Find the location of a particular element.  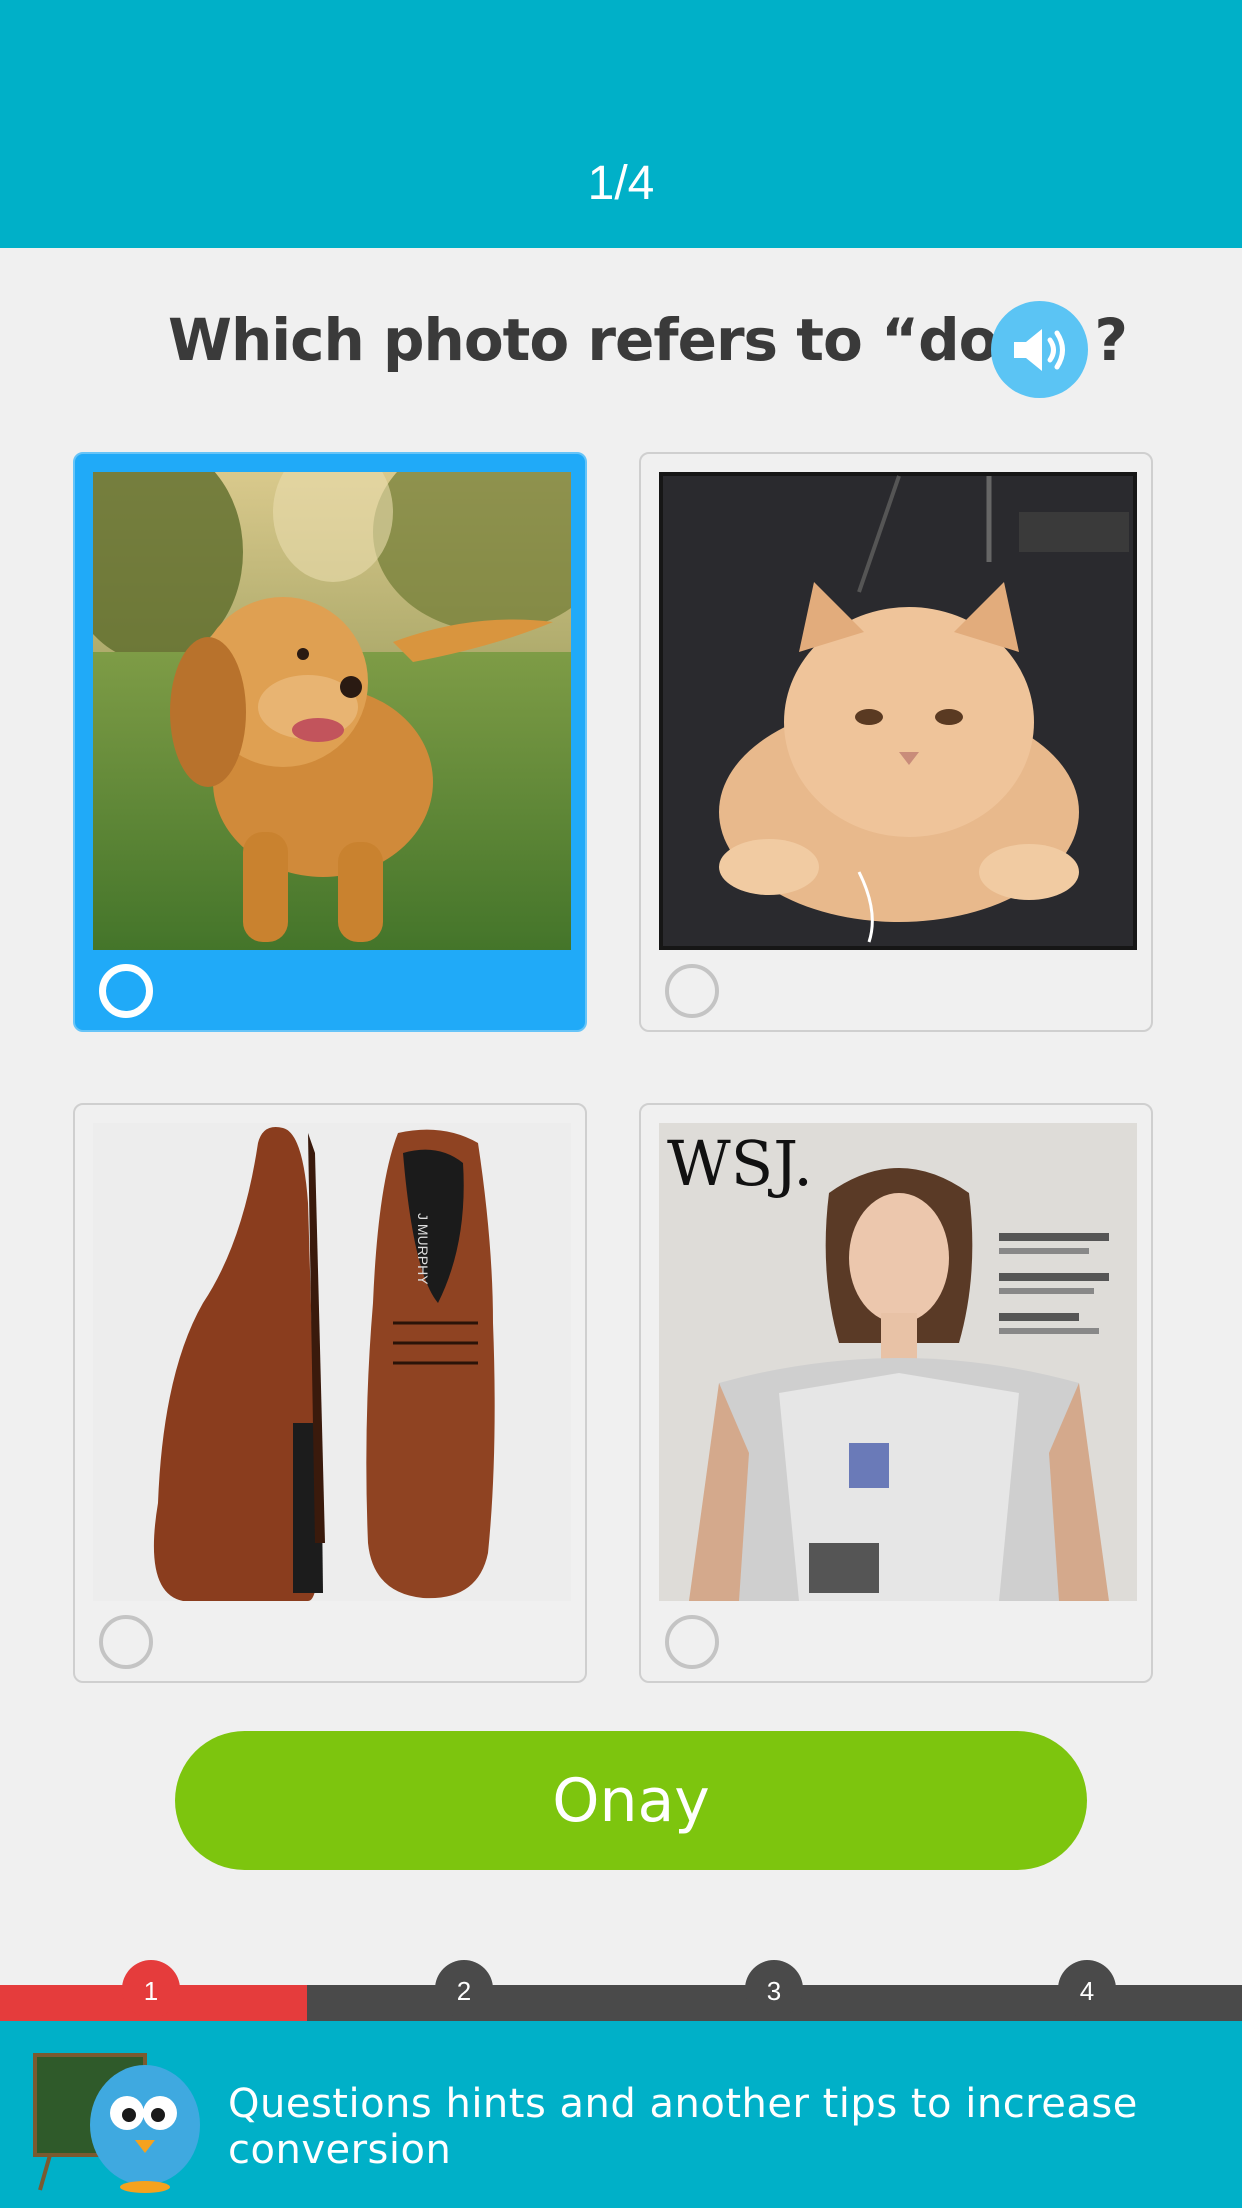

speaker-icon is located at coordinates (1039, 349).